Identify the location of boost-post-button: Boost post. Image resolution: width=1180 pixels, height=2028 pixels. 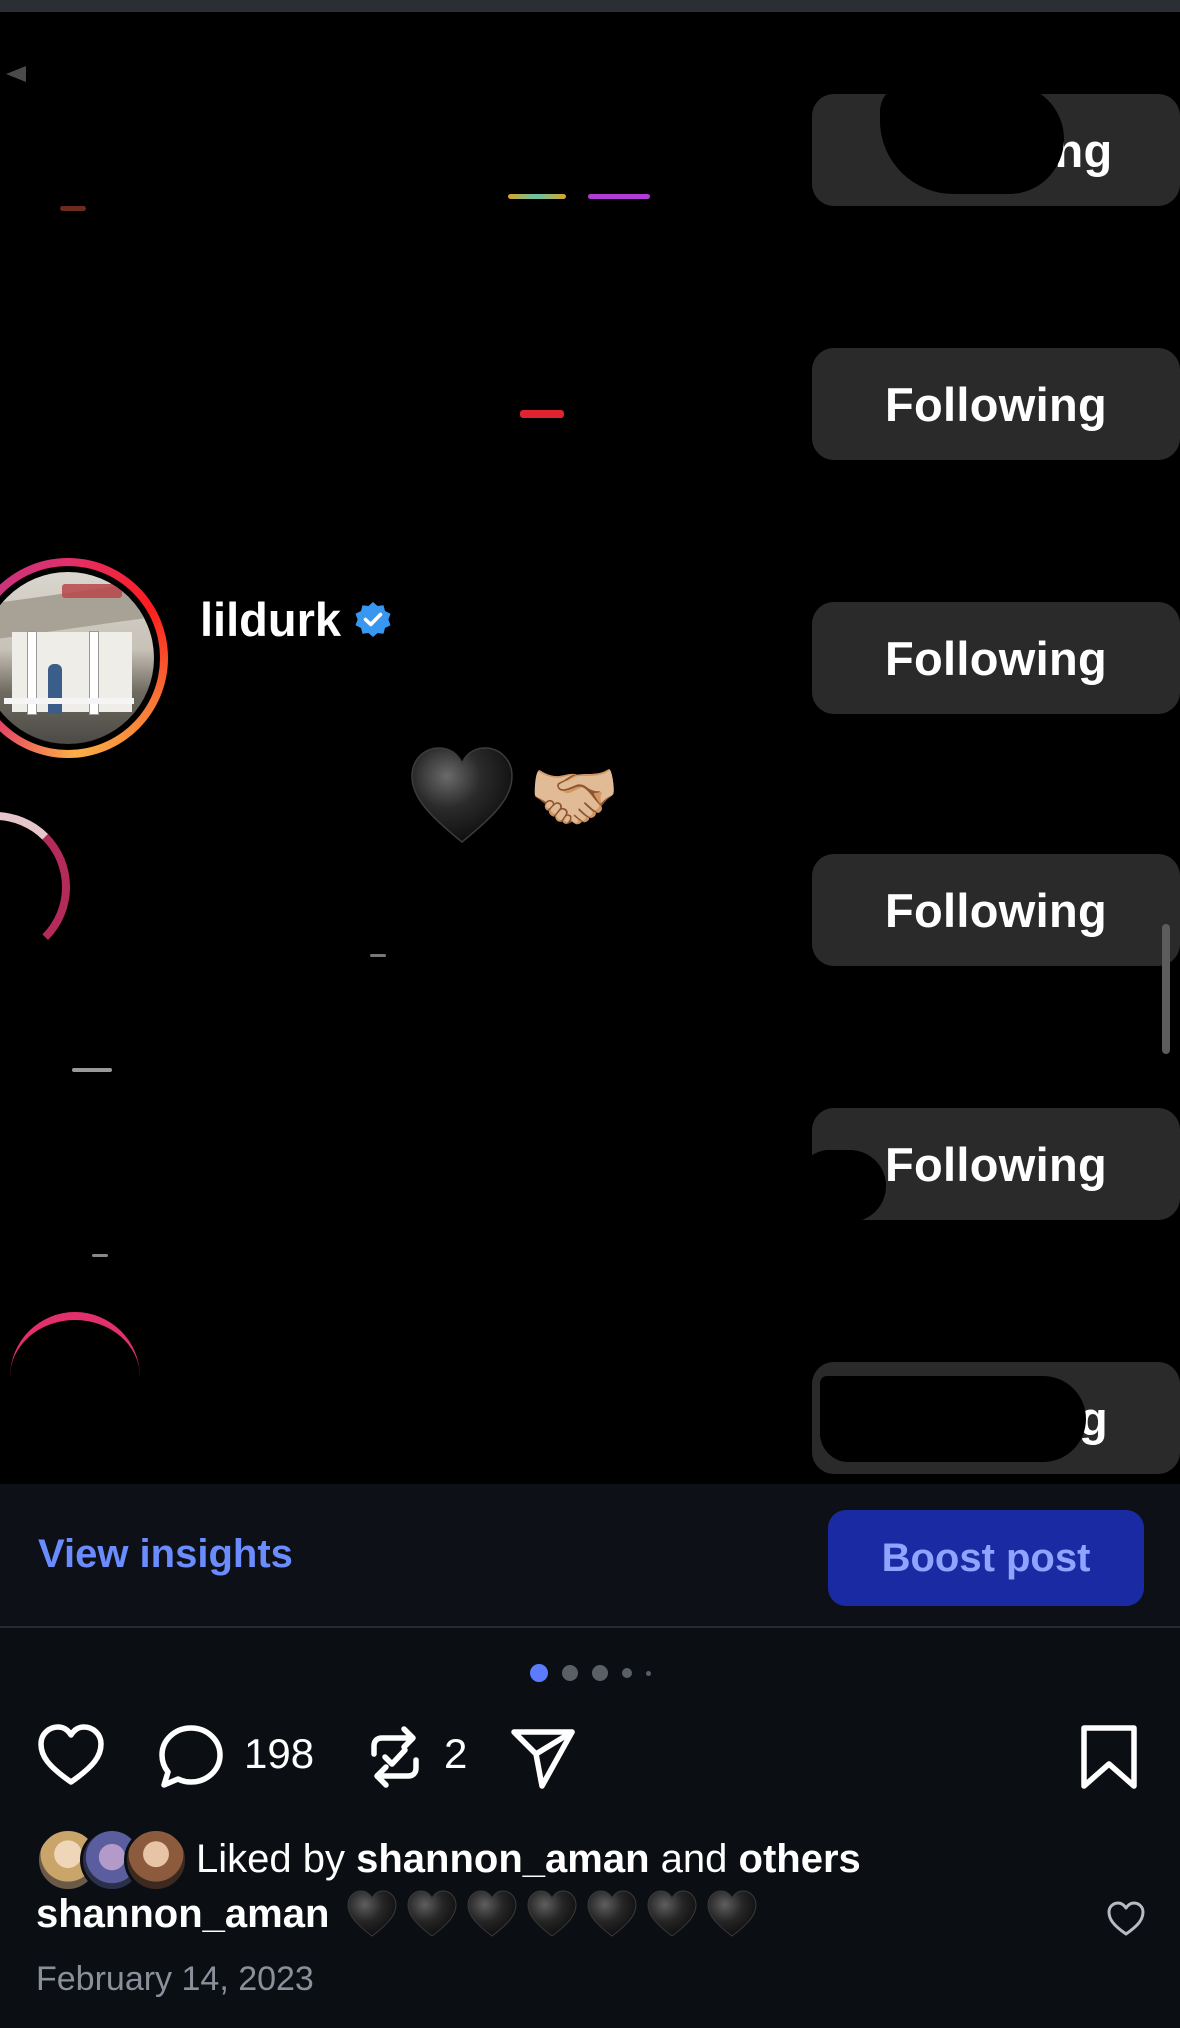
(986, 1558).